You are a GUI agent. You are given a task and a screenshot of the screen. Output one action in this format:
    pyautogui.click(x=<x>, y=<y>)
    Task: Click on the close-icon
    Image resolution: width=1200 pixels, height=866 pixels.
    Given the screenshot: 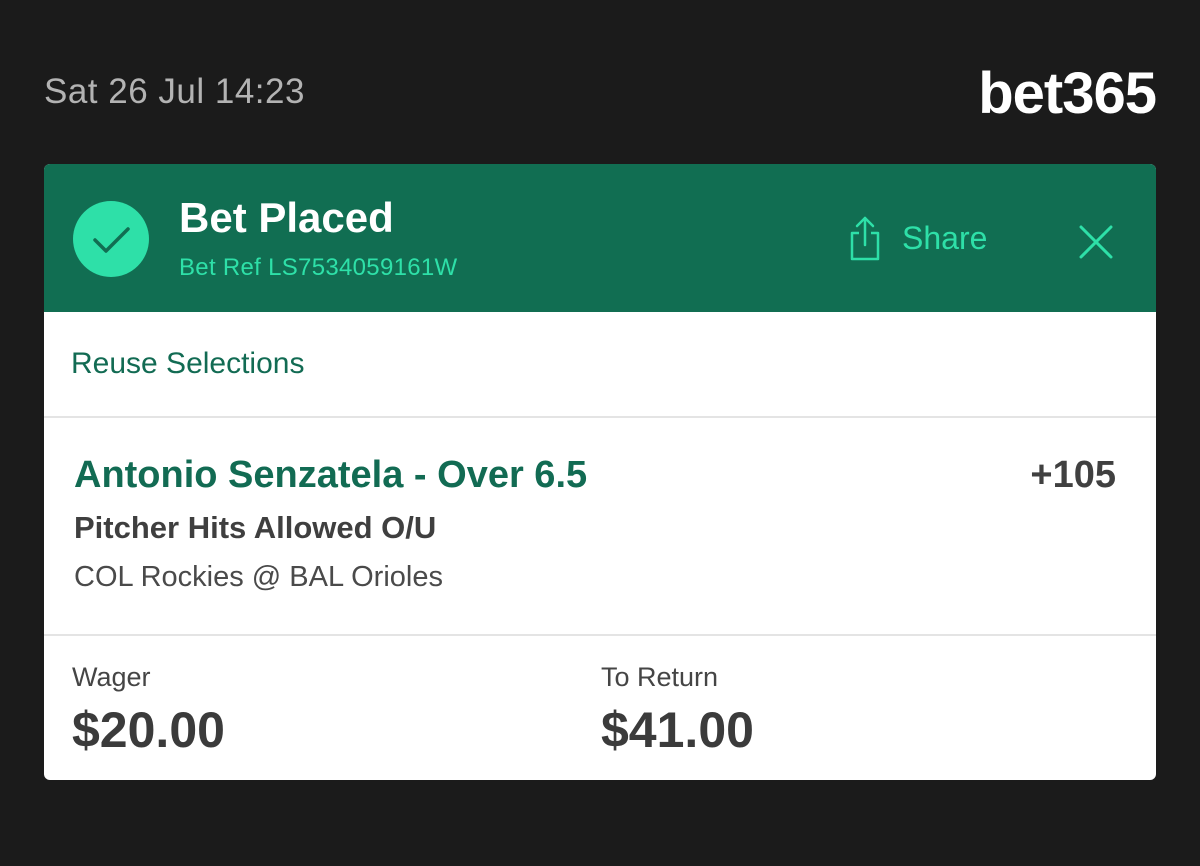 What is the action you would take?
    pyautogui.click(x=1096, y=242)
    